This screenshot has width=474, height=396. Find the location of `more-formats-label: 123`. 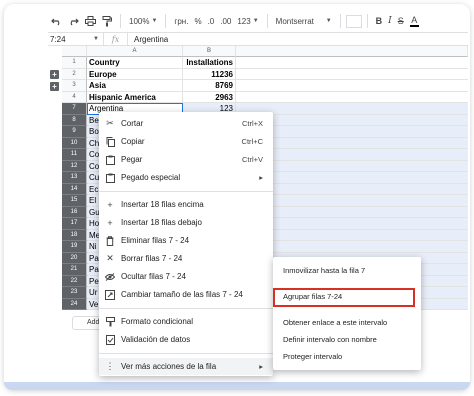

more-formats-label: 123 is located at coordinates (244, 21).